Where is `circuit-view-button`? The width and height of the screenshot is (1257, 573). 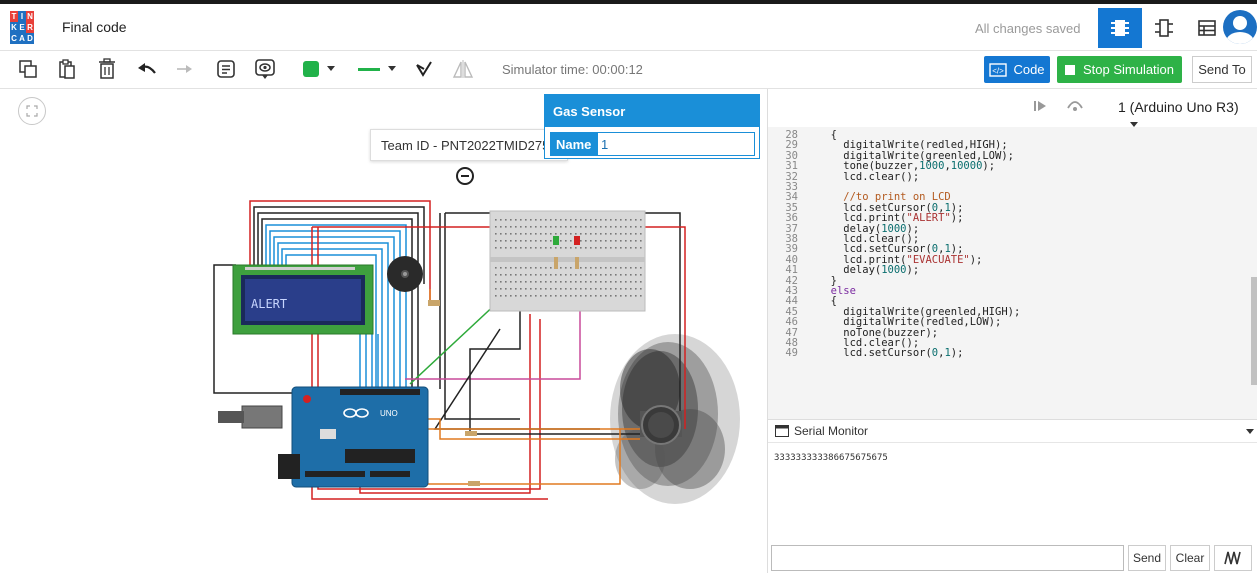 circuit-view-button is located at coordinates (1120, 28).